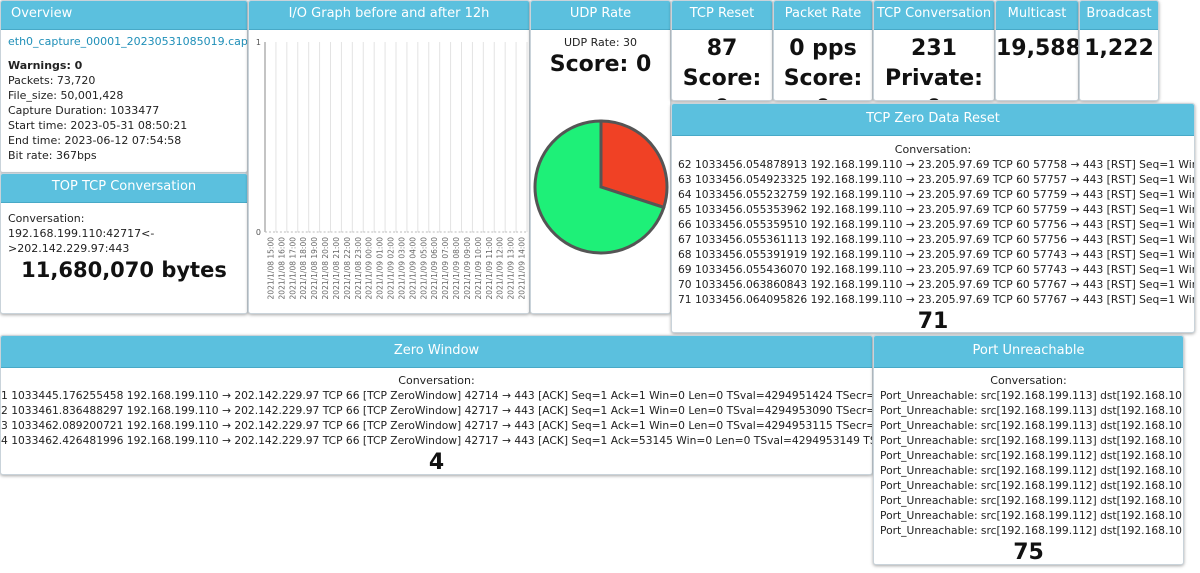 The height and width of the screenshot is (573, 1200). What do you see at coordinates (124, 188) in the screenshot?
I see `top-tcp-title: TOP TCP Conversation` at bounding box center [124, 188].